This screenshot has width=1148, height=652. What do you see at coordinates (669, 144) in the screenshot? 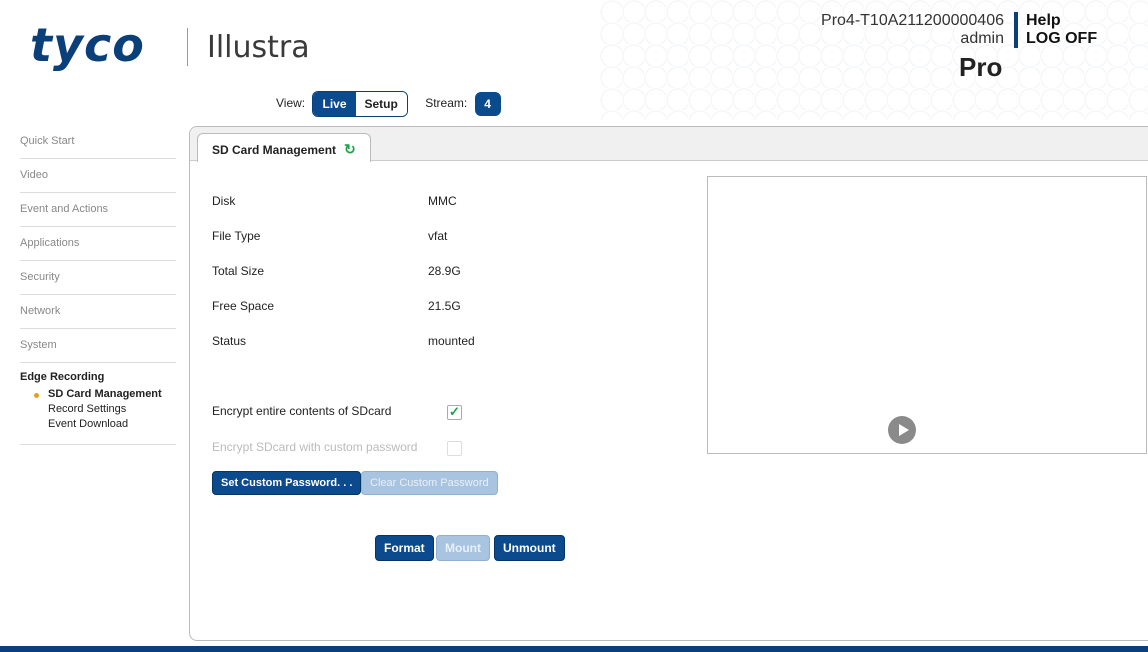
I see `tab-bar: SD Card Management ↻` at bounding box center [669, 144].